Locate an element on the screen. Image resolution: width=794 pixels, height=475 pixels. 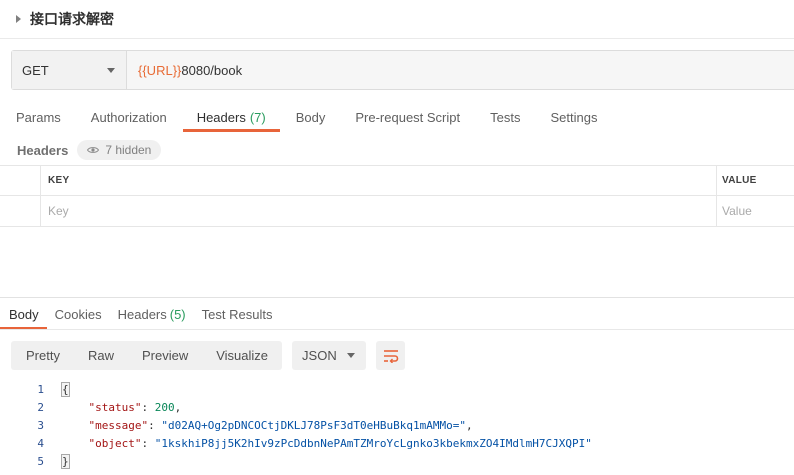
tab-test-results: Test Results is located at coordinates (237, 314).